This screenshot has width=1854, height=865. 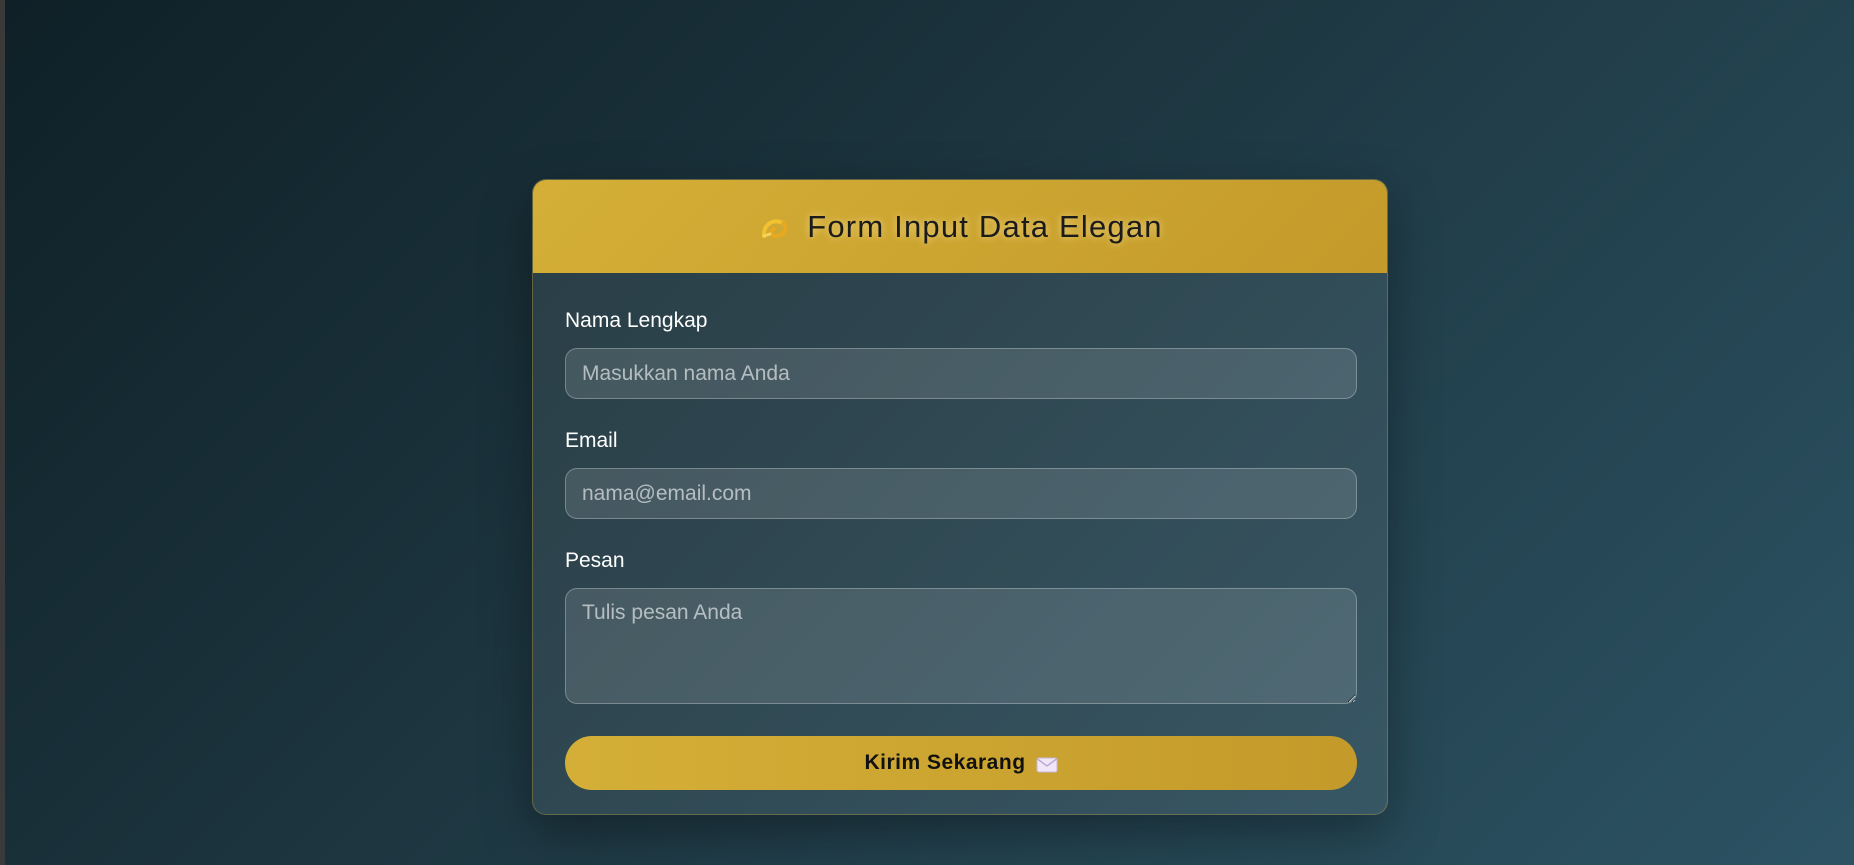 I want to click on message-textarea, so click(x=961, y=646).